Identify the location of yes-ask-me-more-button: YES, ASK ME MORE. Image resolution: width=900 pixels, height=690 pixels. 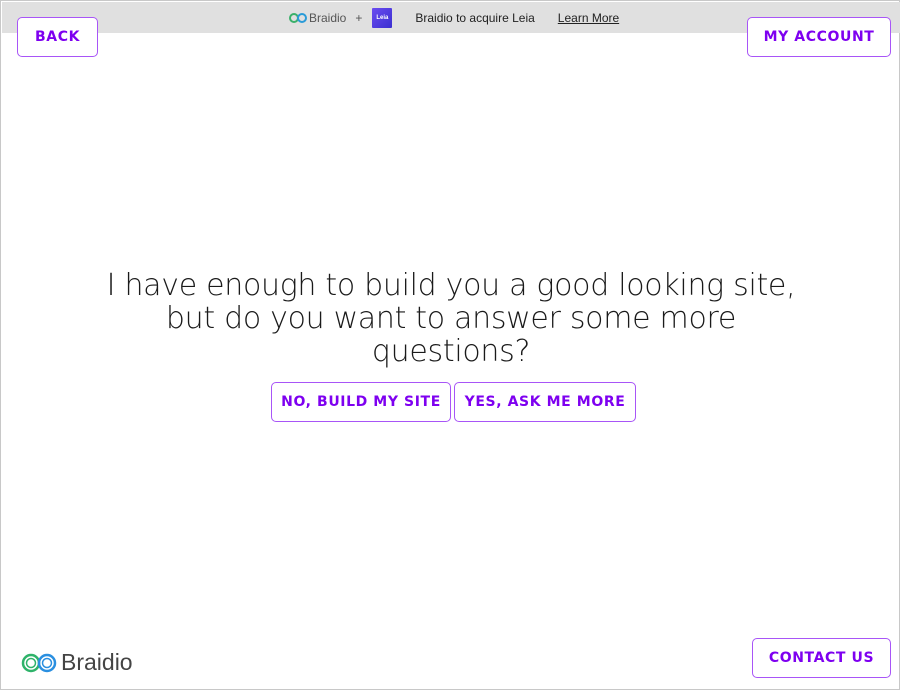
(545, 402).